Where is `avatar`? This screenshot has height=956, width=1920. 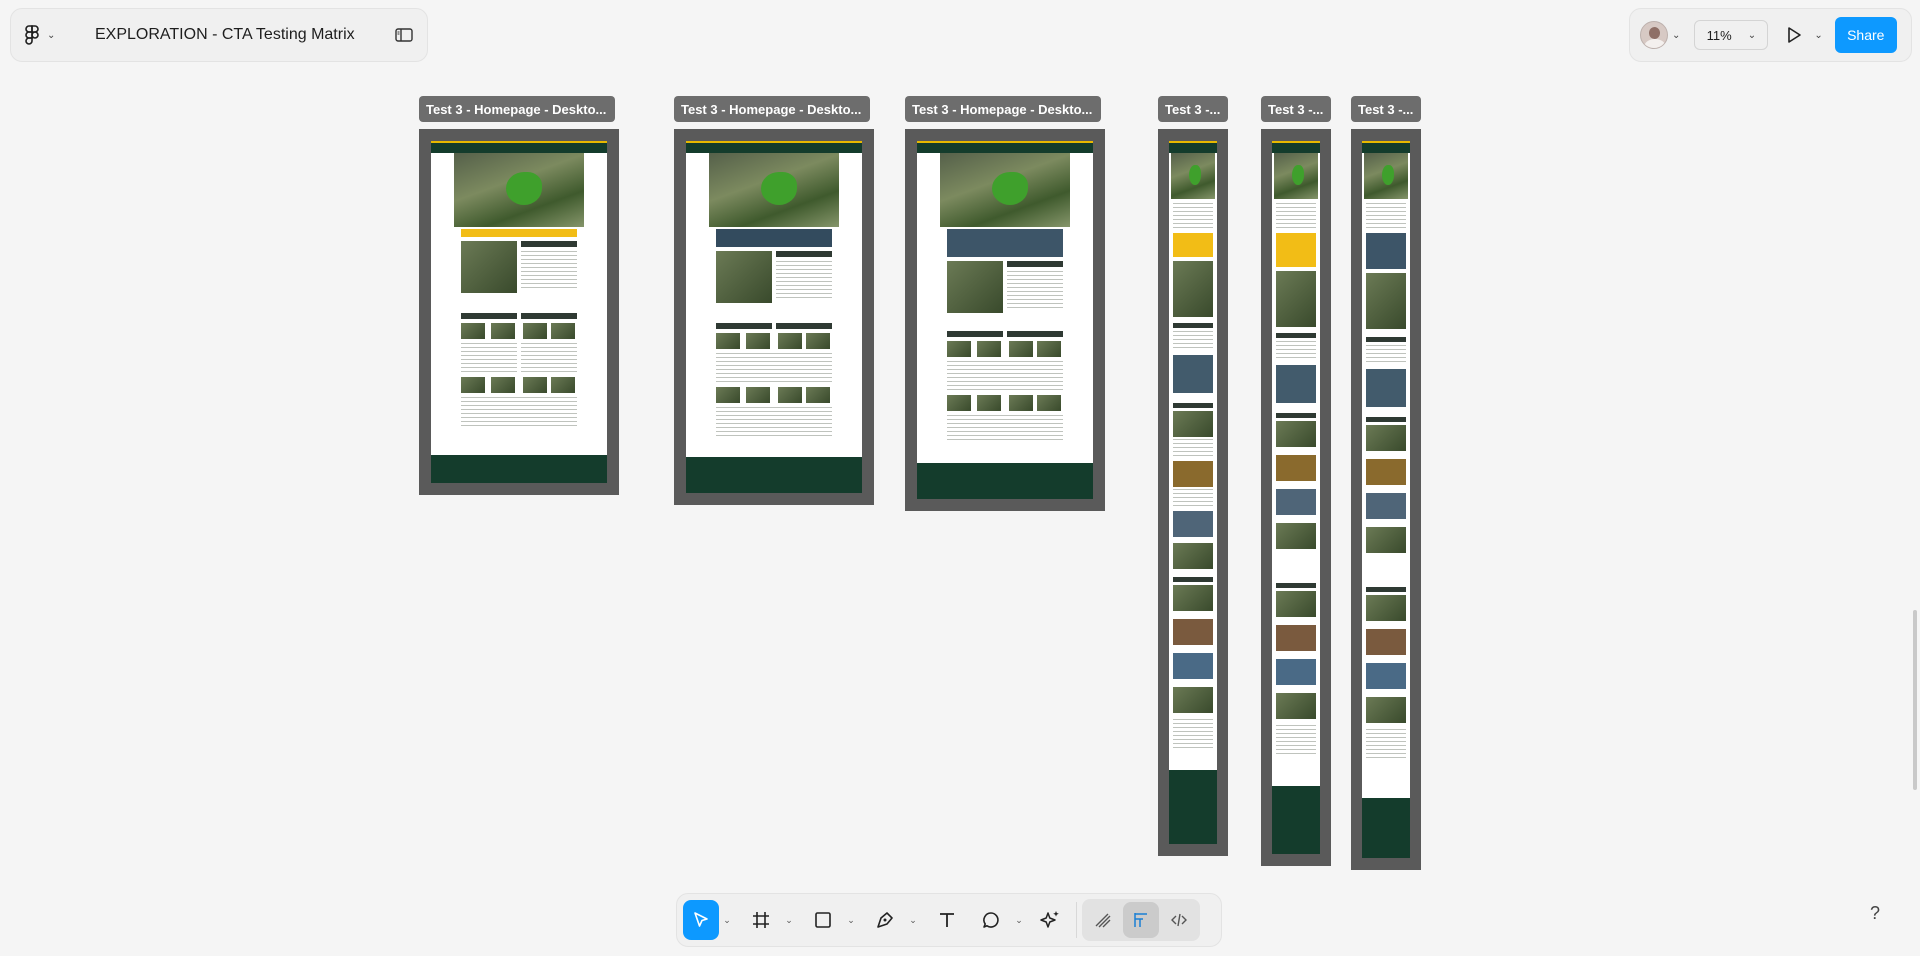
avatar is located at coordinates (1654, 35).